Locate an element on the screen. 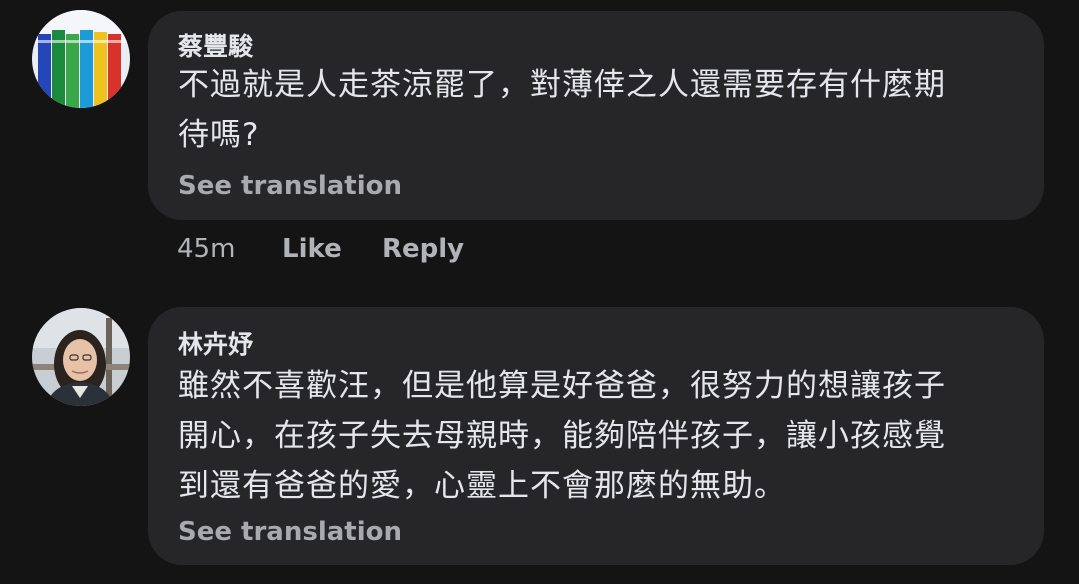 This screenshot has height=584, width=1079. colored-pencils-icon is located at coordinates (81, 59).